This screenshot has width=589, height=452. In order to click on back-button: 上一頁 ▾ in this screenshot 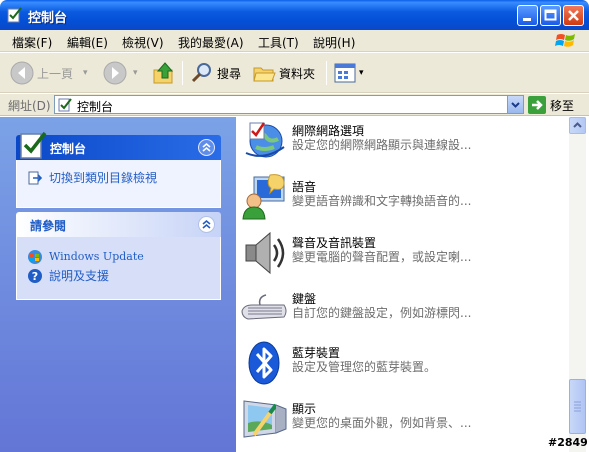, I will do `click(49, 73)`.